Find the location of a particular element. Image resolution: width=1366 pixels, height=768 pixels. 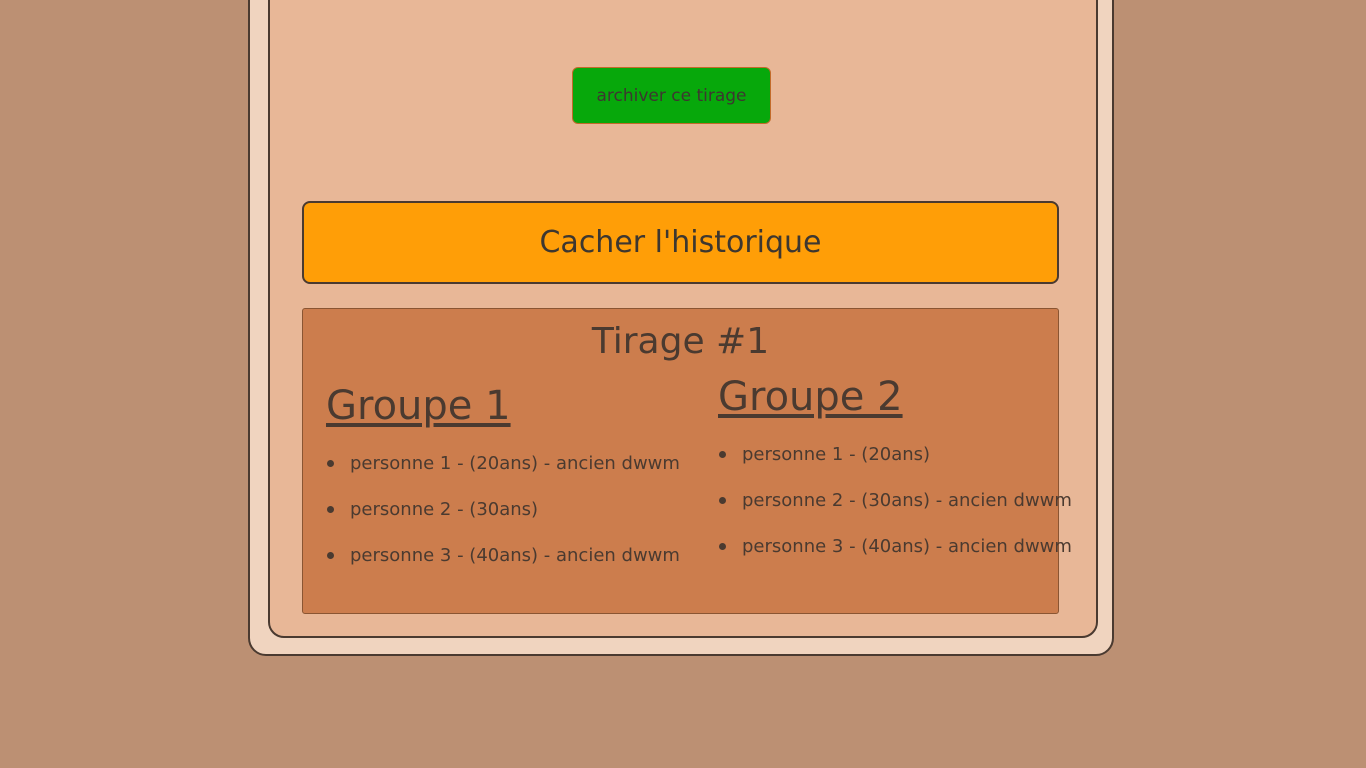

member-label: personne 1 - (20ans) is located at coordinates (836, 454).